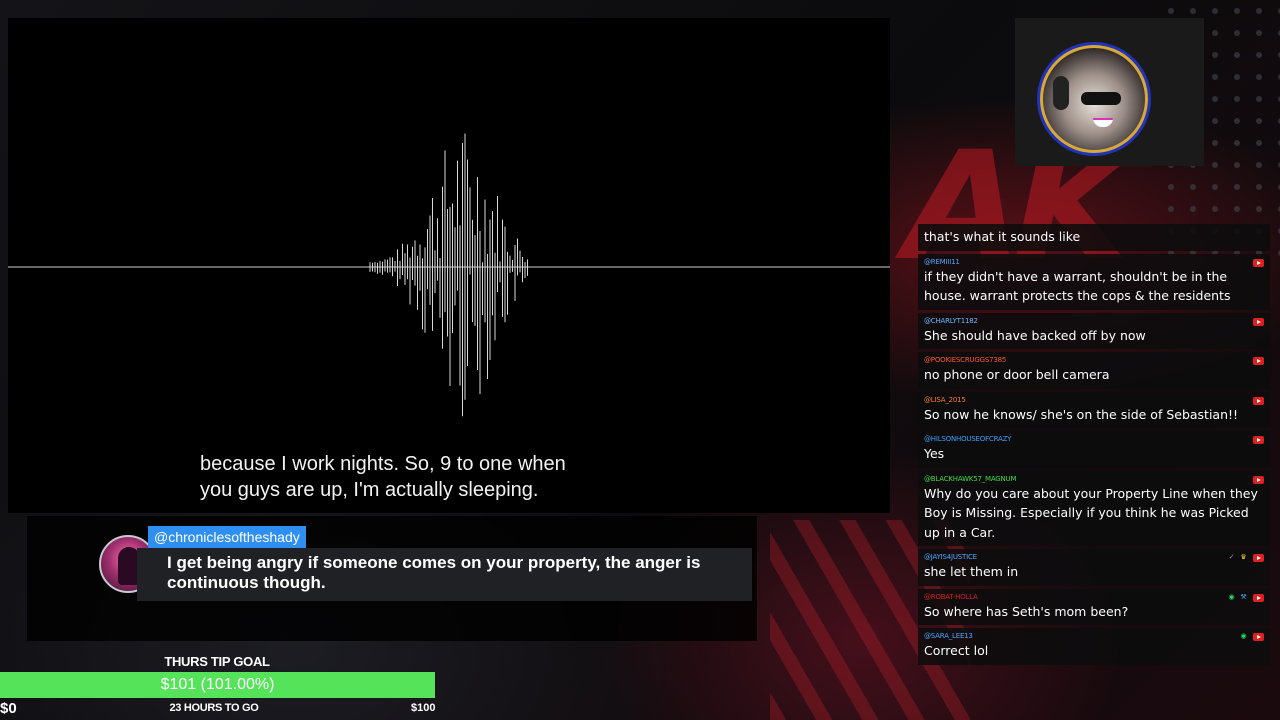 The height and width of the screenshot is (720, 1280). What do you see at coordinates (1094, 449) in the screenshot?
I see `chat-message: @HILSONHOUSEOFCRAZY Yes` at bounding box center [1094, 449].